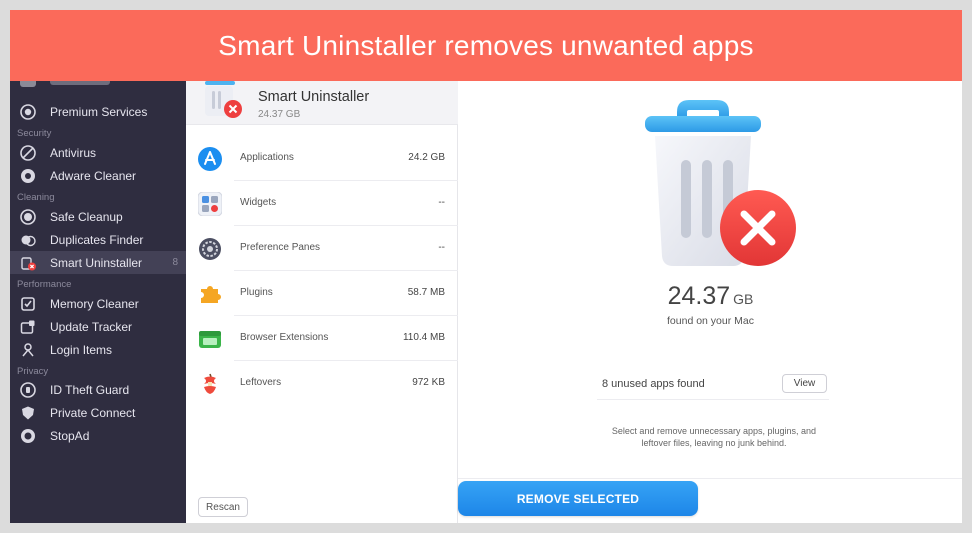 This screenshot has height=533, width=972. Describe the element at coordinates (28, 264) in the screenshot. I see `uninstaller-icon` at that location.